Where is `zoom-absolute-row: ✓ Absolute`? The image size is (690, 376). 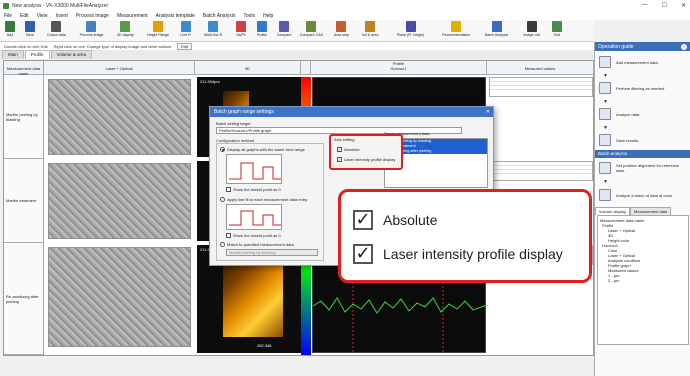 zoom-absolute-row: ✓ Absolute is located at coordinates (395, 220).